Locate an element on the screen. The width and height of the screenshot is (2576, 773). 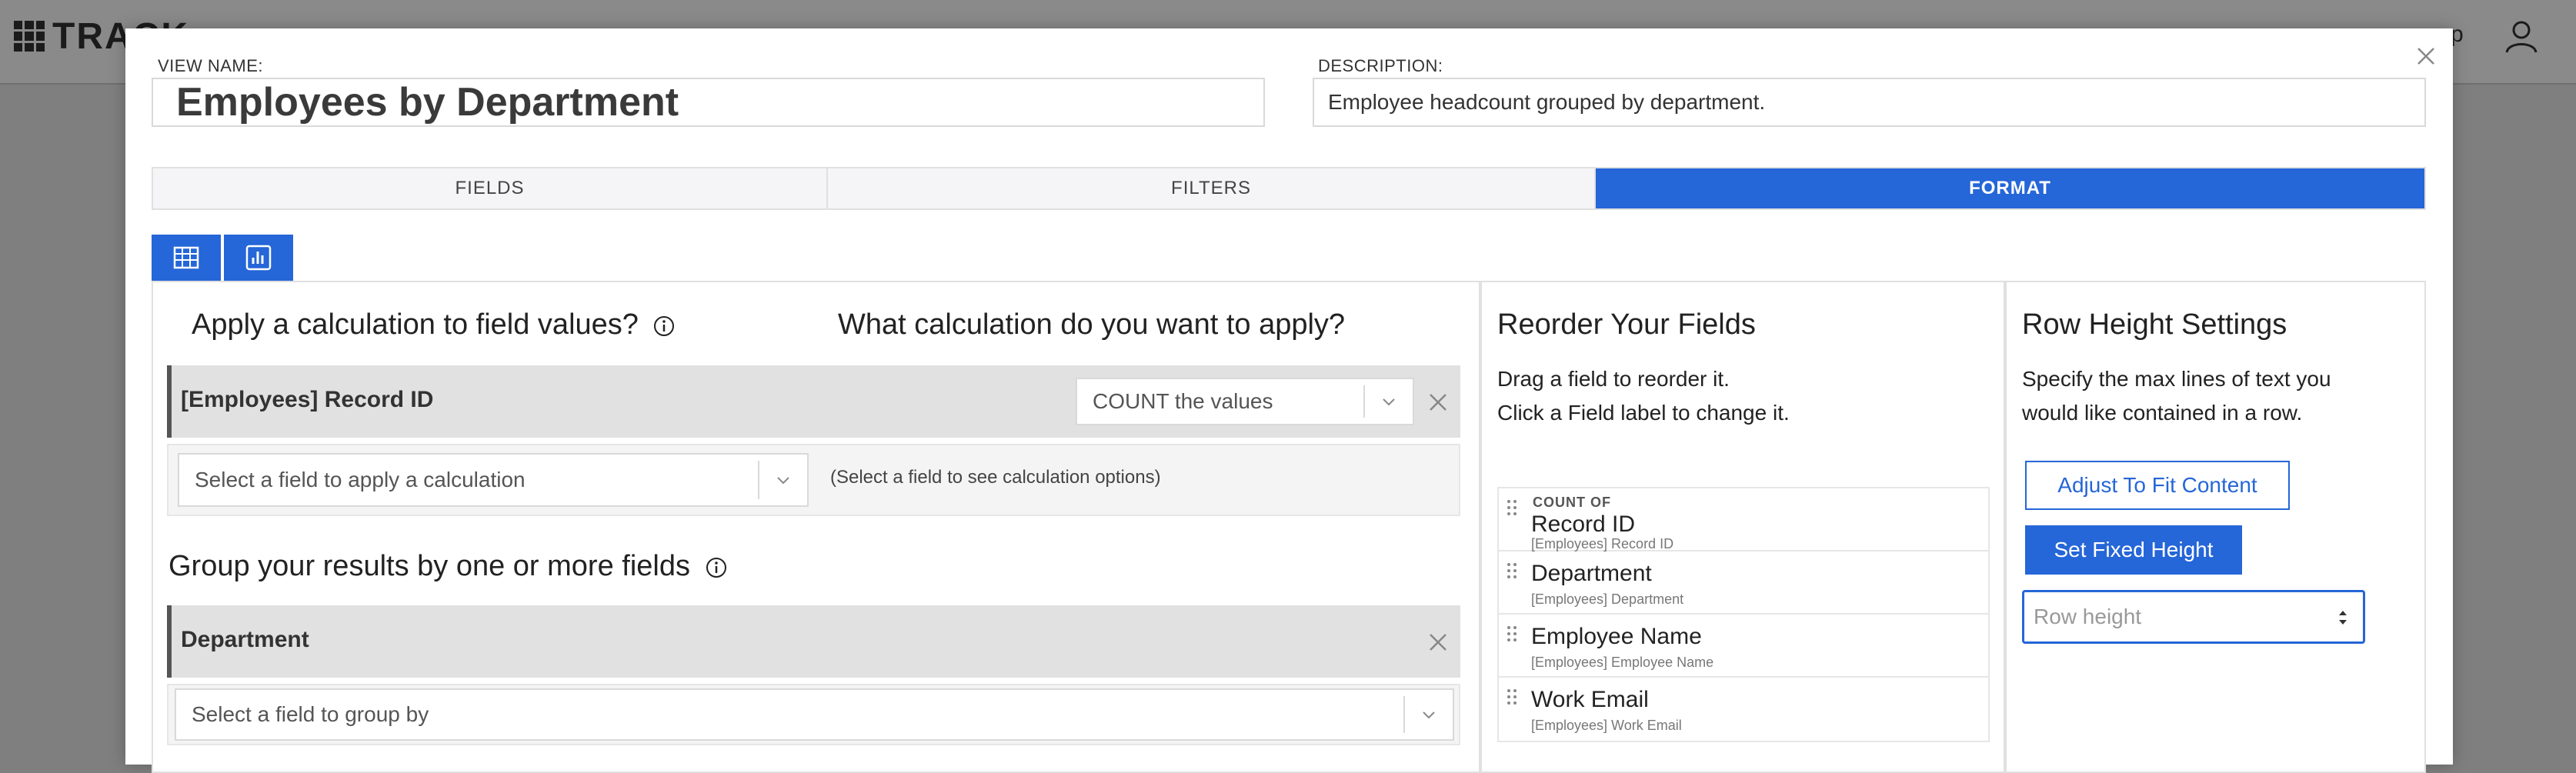
field-source: [Employees] Record ID is located at coordinates (1603, 543).